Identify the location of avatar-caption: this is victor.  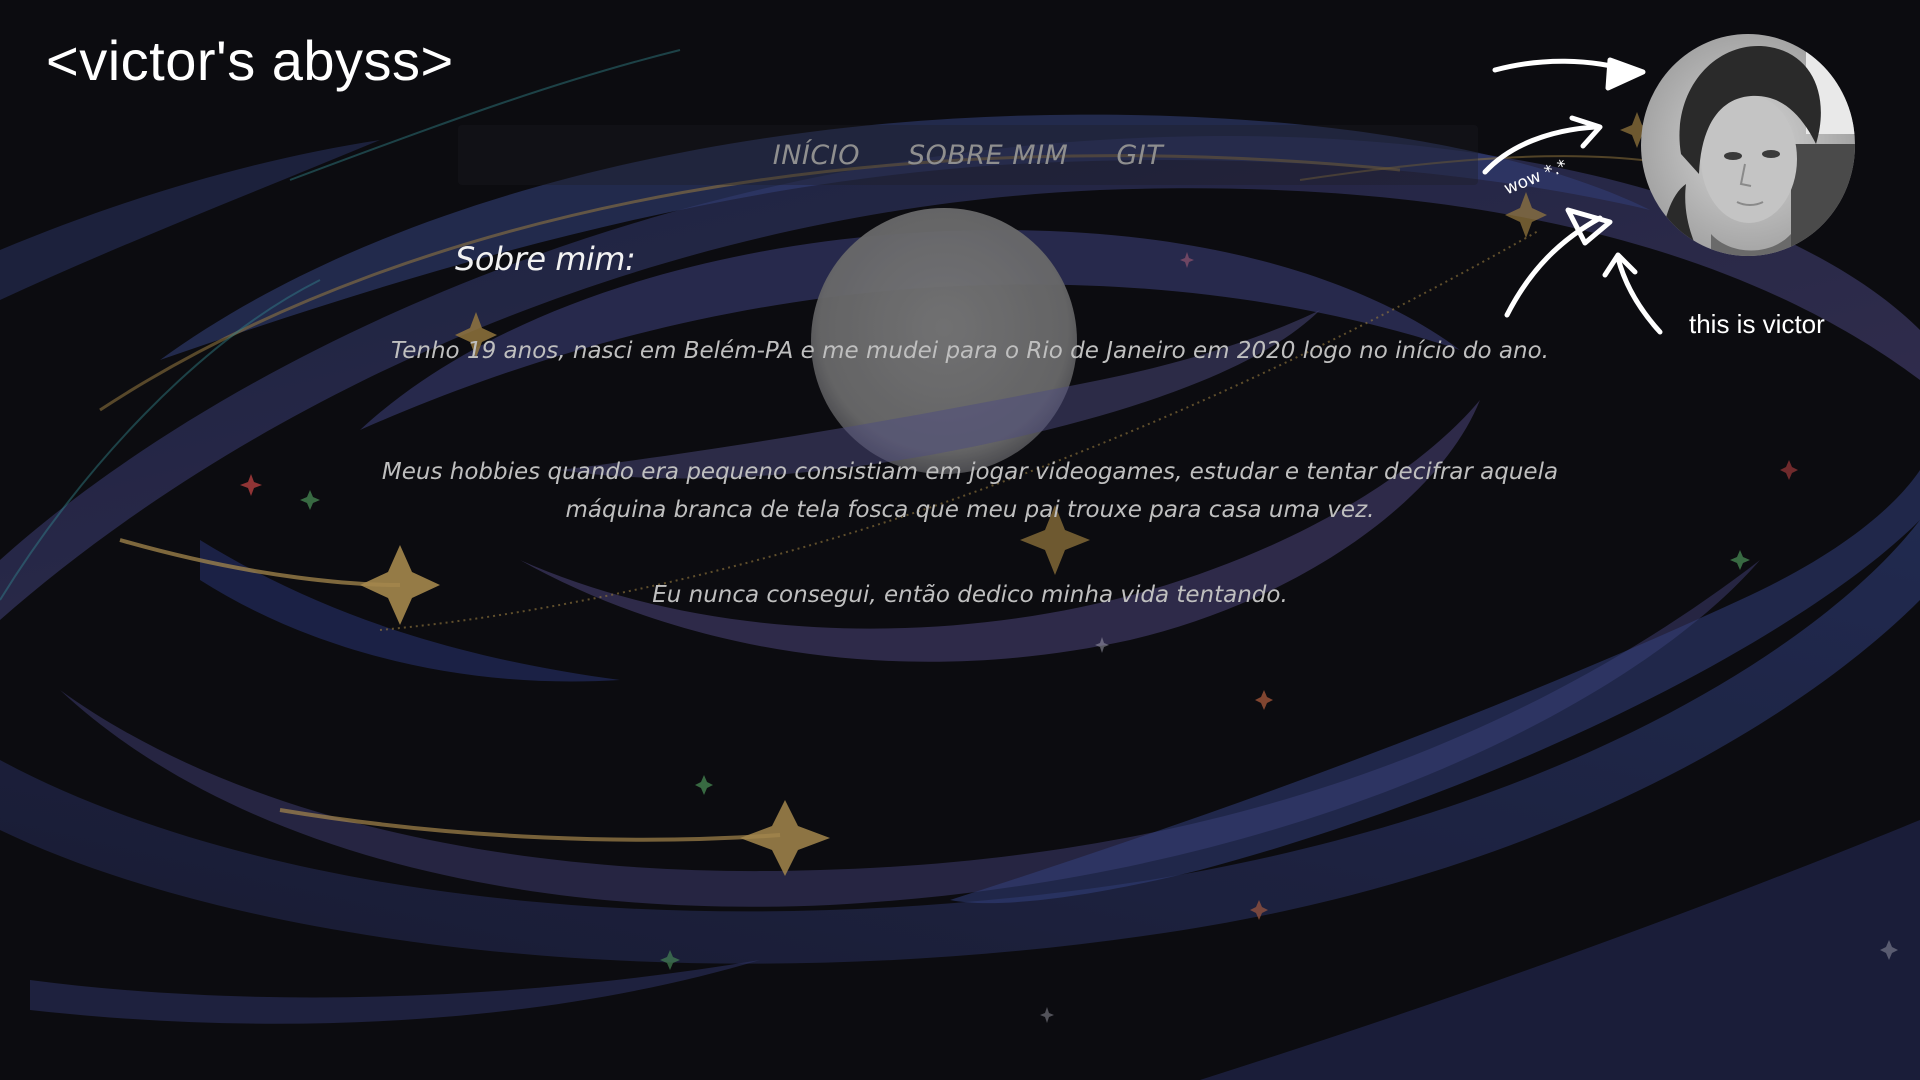
(1757, 324).